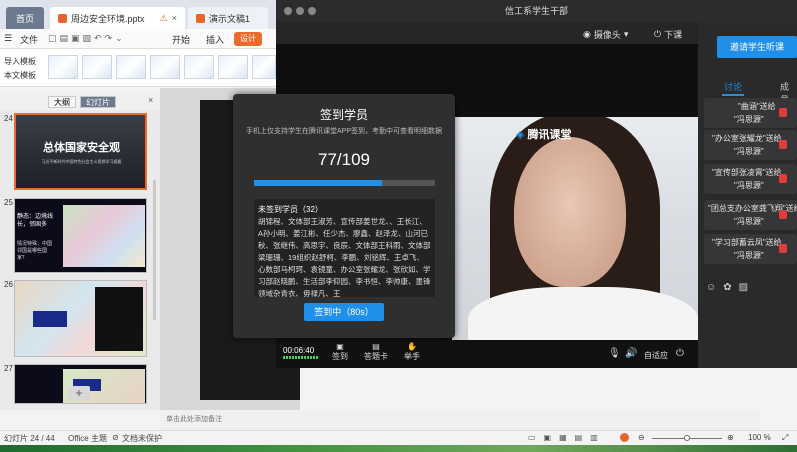  What do you see at coordinates (785, 438) in the screenshot?
I see `fit-window-icon: ⤢` at bounding box center [785, 438].